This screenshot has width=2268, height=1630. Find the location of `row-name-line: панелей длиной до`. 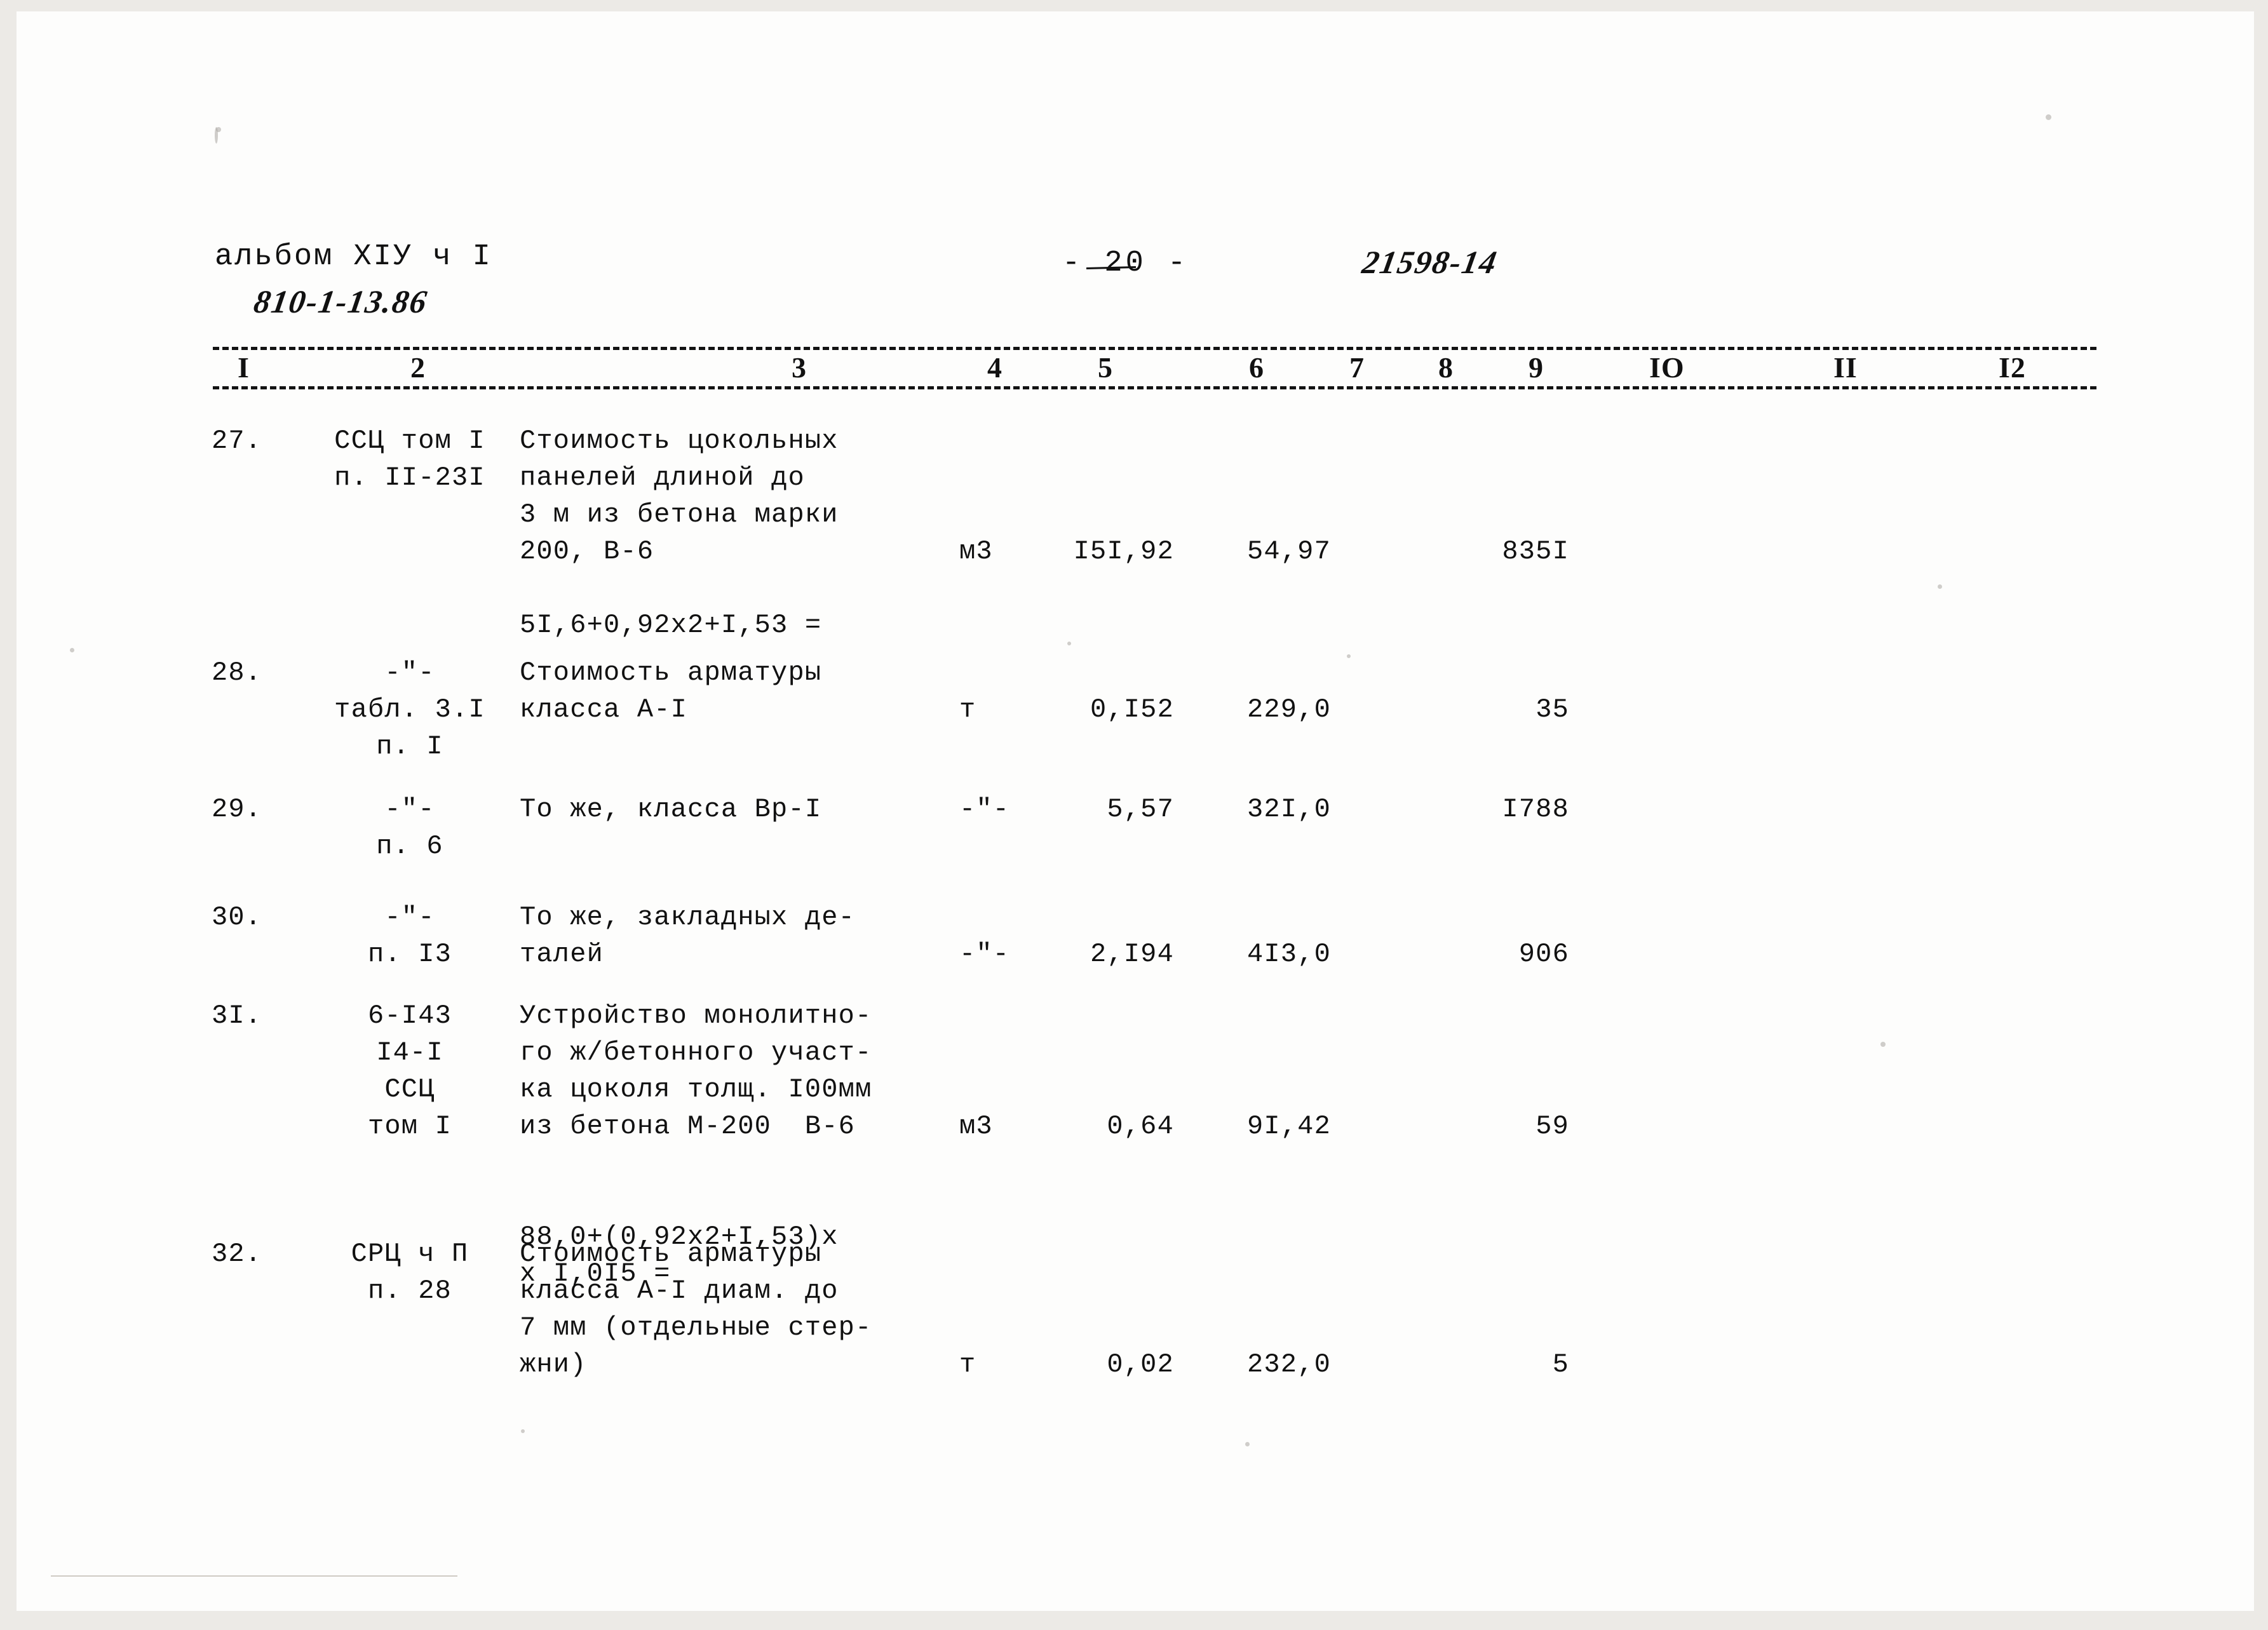

row-name-line: панелей длиной до is located at coordinates (662, 477).